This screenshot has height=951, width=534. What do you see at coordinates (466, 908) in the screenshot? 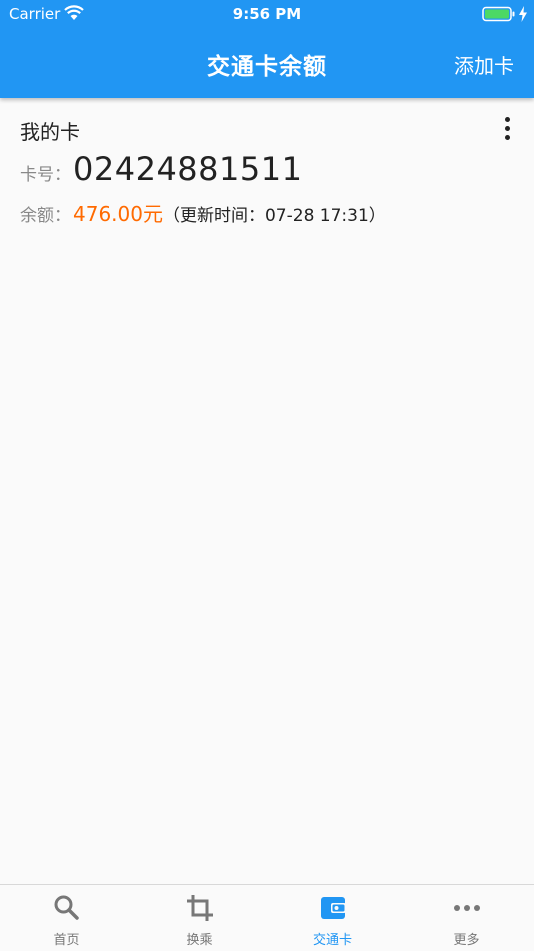
I see `more-icon` at bounding box center [466, 908].